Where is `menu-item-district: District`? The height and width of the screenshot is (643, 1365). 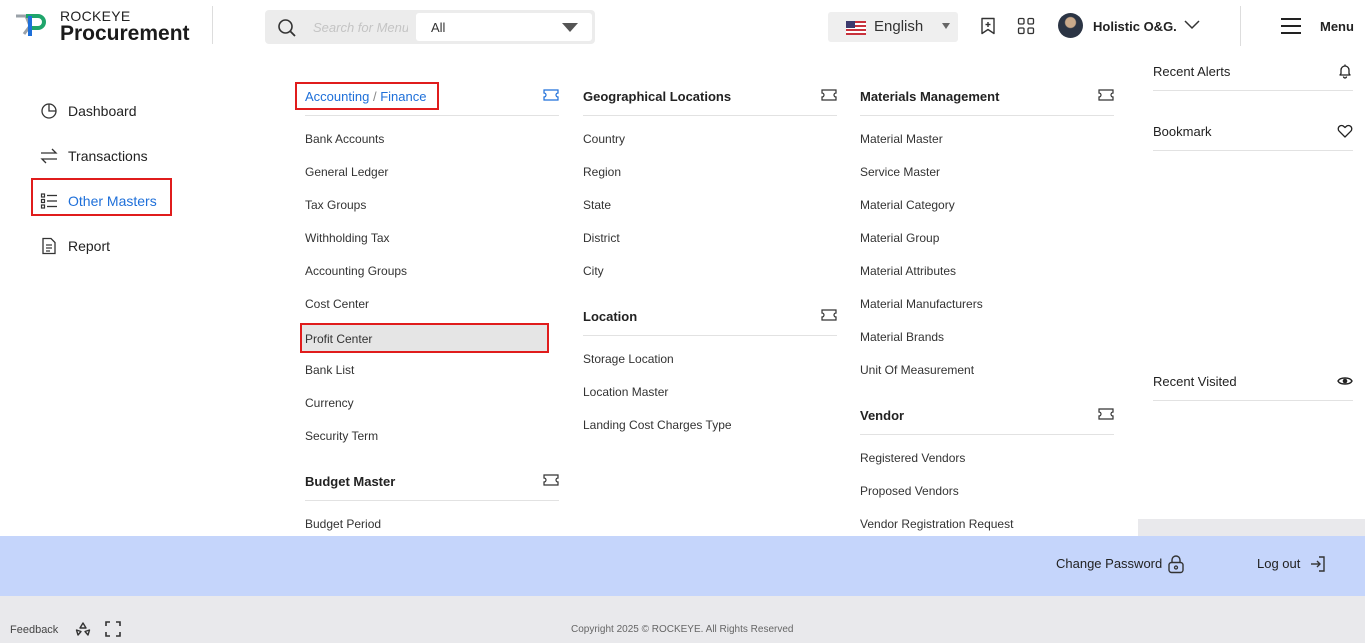
menu-item-district: District is located at coordinates (710, 238).